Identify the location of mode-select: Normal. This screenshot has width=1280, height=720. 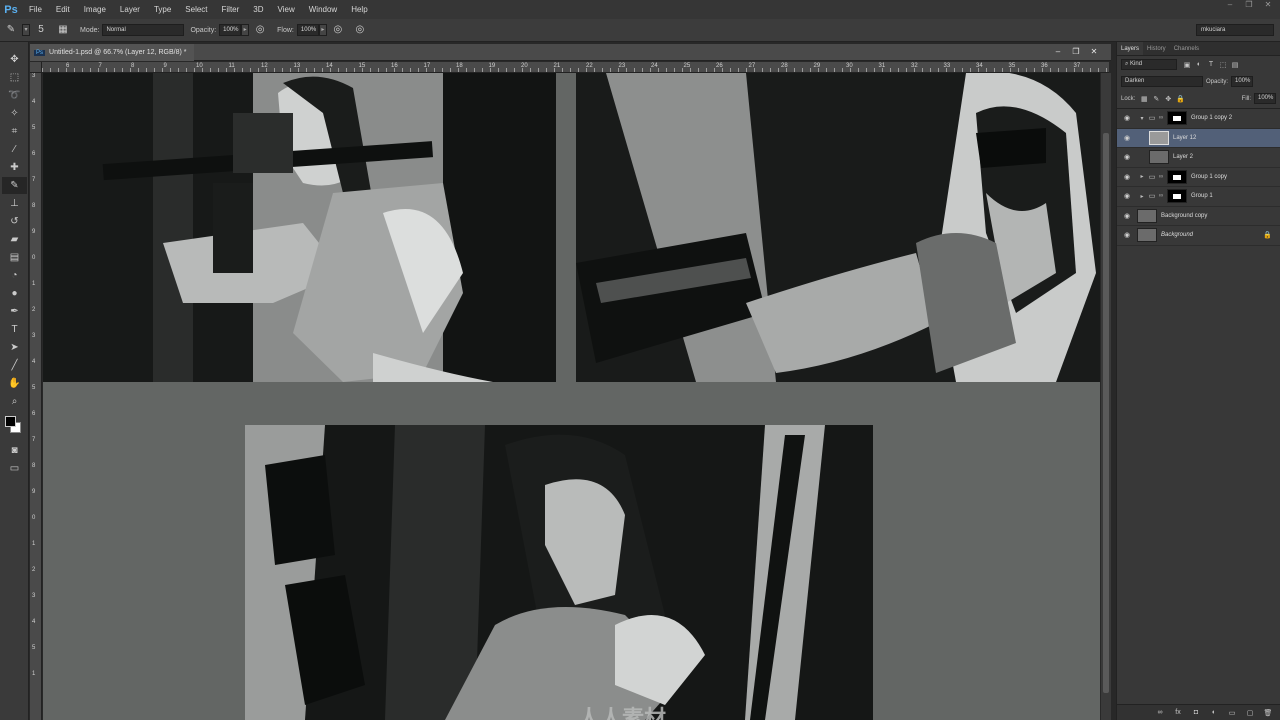
(143, 30).